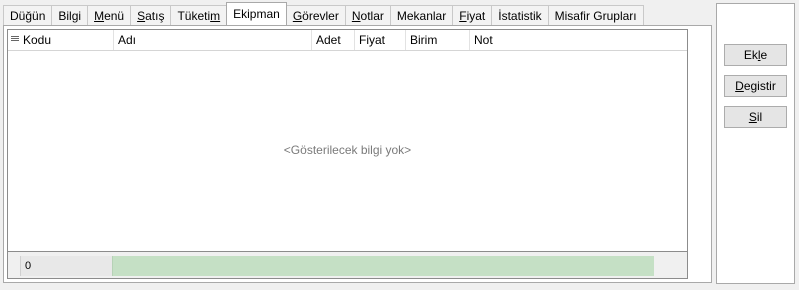 This screenshot has height=290, width=799. I want to click on column-header-birim: Birim, so click(438, 40).